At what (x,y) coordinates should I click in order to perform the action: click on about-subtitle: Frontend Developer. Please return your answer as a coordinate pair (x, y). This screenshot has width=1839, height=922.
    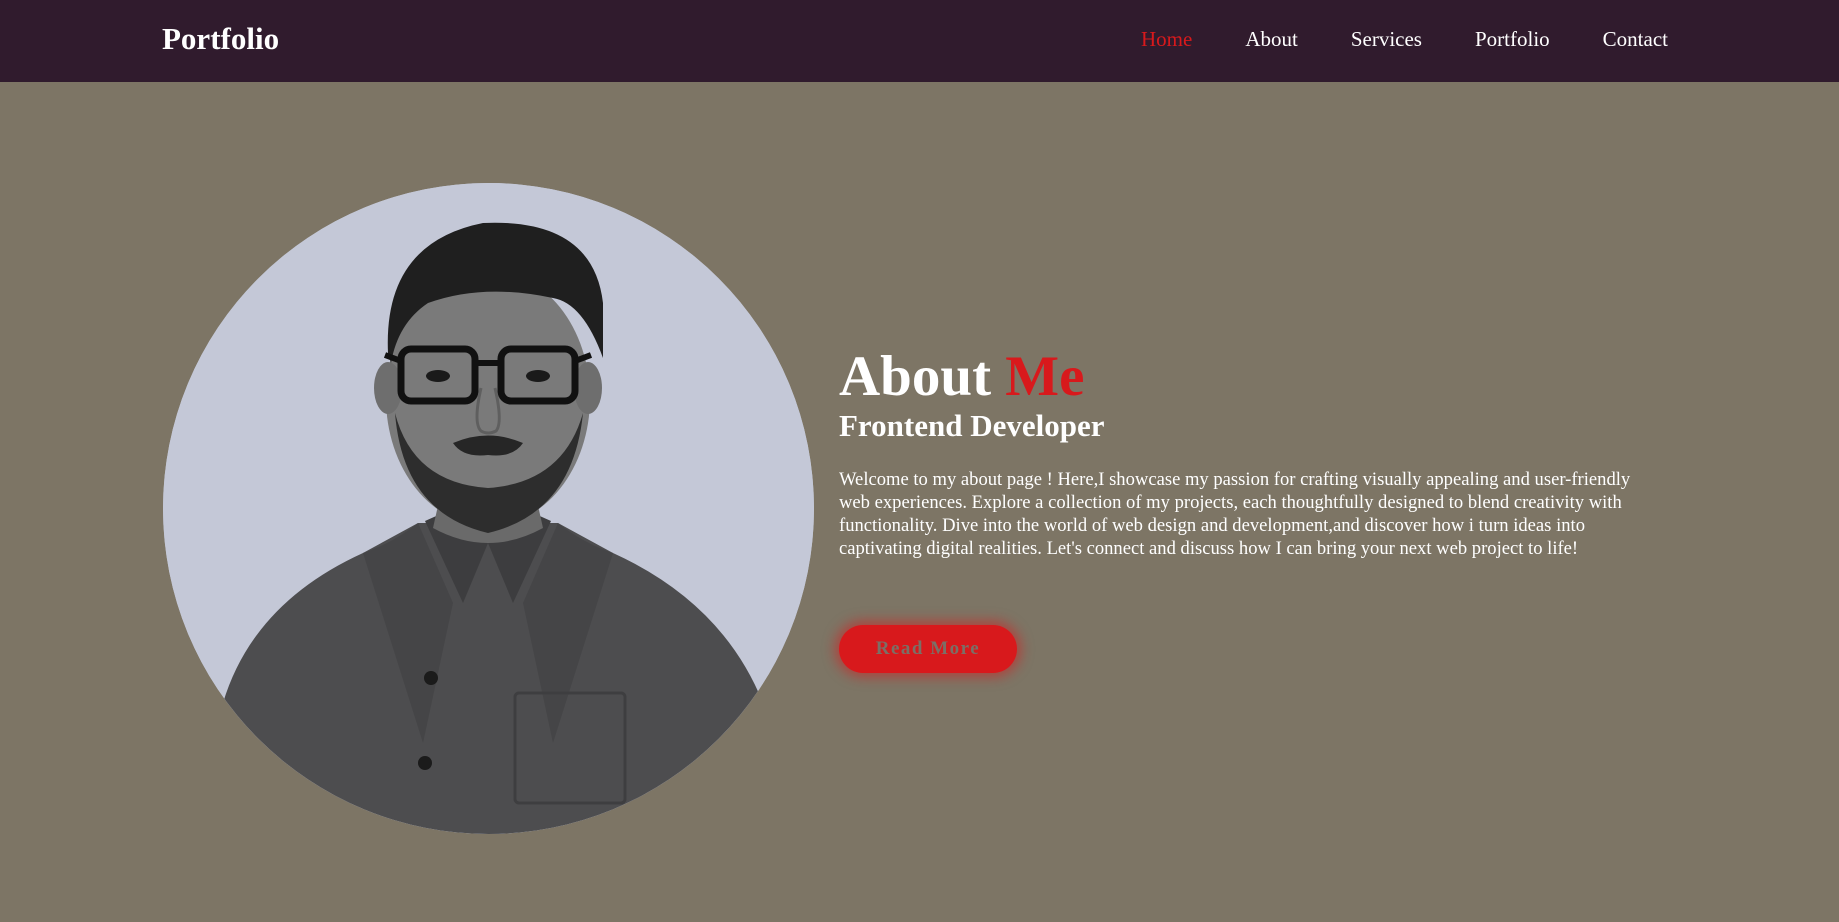
    Looking at the image, I should click on (972, 425).